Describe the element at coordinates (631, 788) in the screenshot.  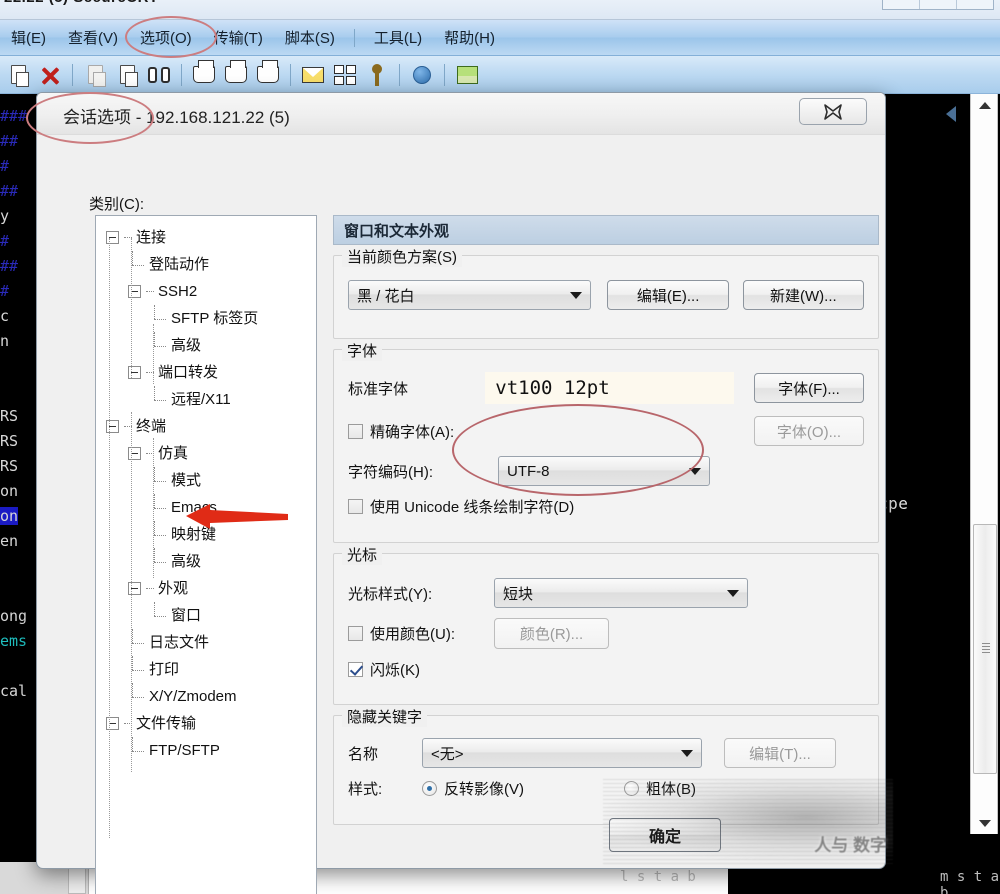
I see `keyword-style-bold-radio` at that location.